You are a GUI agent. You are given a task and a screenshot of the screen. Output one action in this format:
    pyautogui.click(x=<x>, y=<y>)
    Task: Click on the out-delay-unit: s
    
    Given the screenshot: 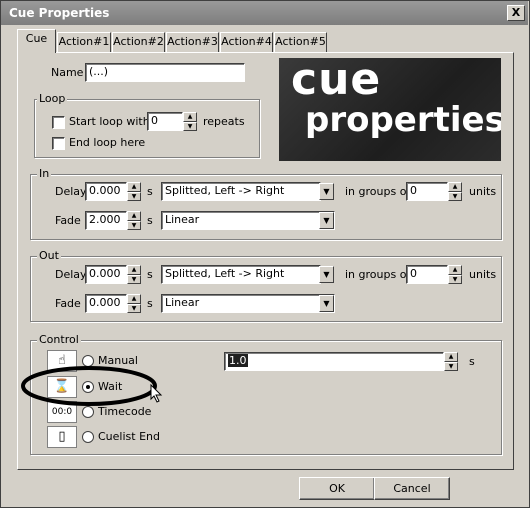 What is the action you would take?
    pyautogui.click(x=150, y=274)
    